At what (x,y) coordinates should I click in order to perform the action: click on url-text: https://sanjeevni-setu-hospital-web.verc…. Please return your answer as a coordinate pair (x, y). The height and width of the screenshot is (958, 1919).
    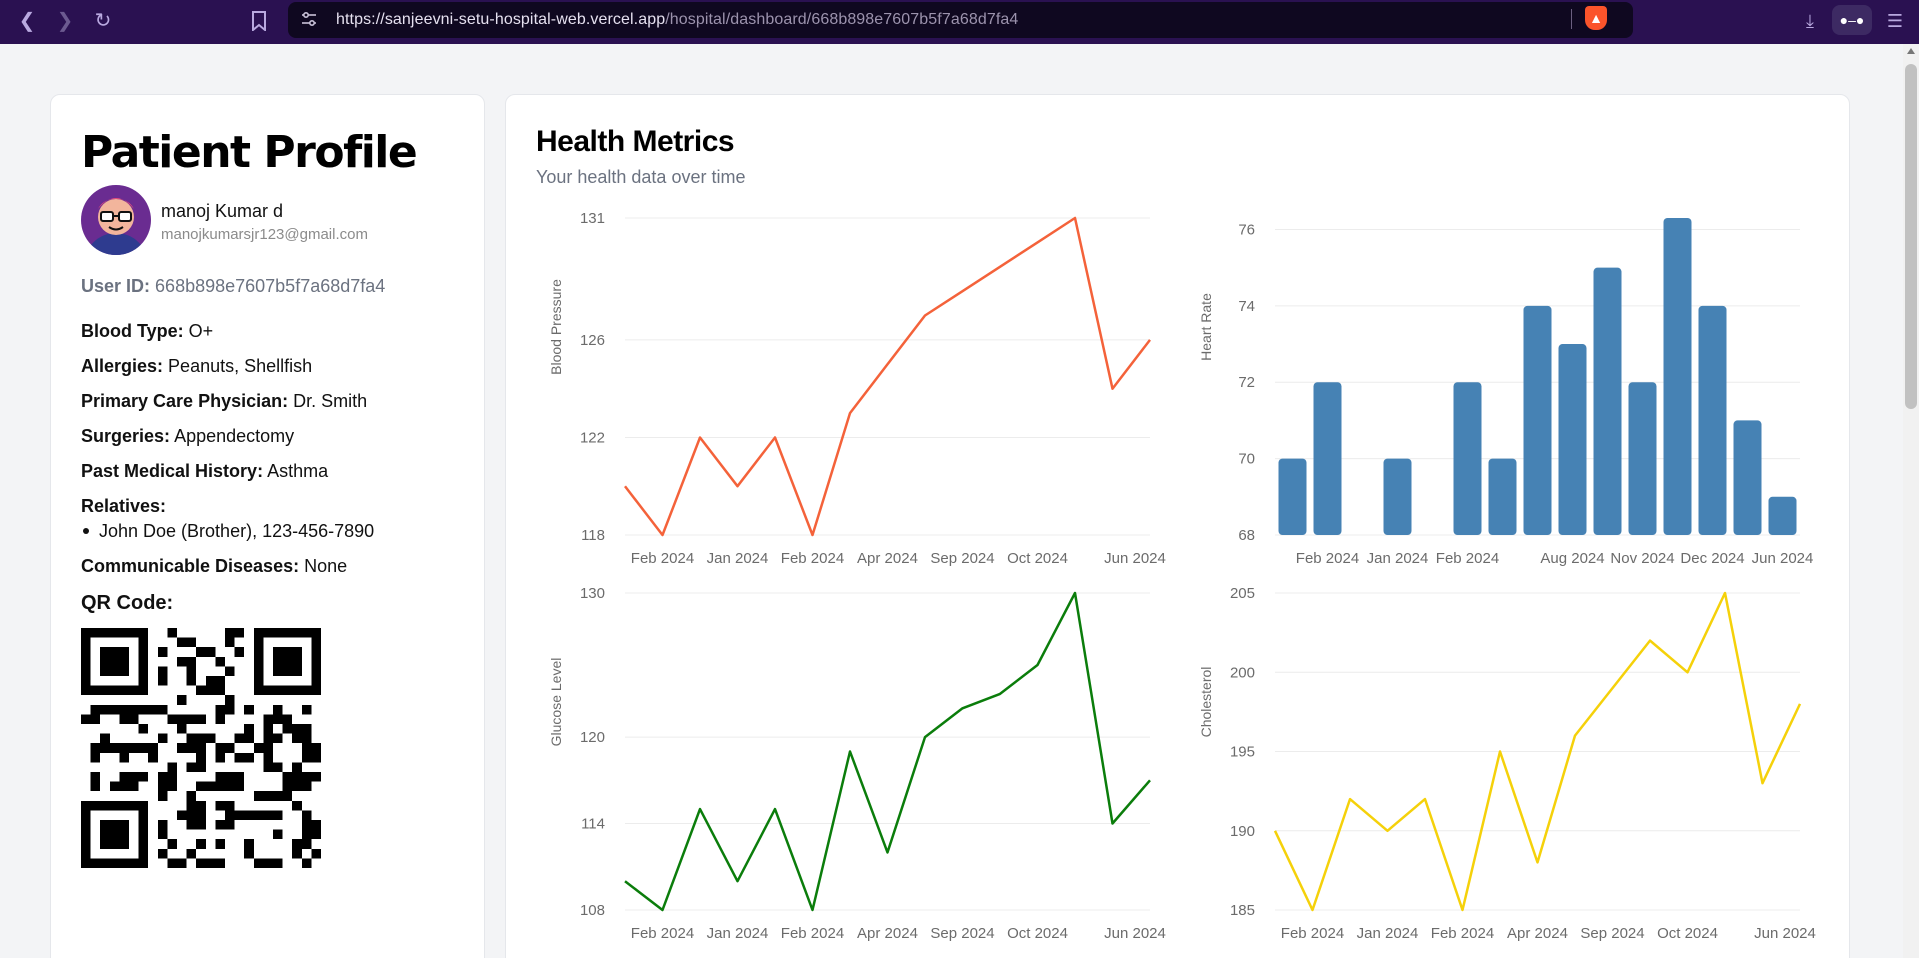
    Looking at the image, I should click on (677, 20).